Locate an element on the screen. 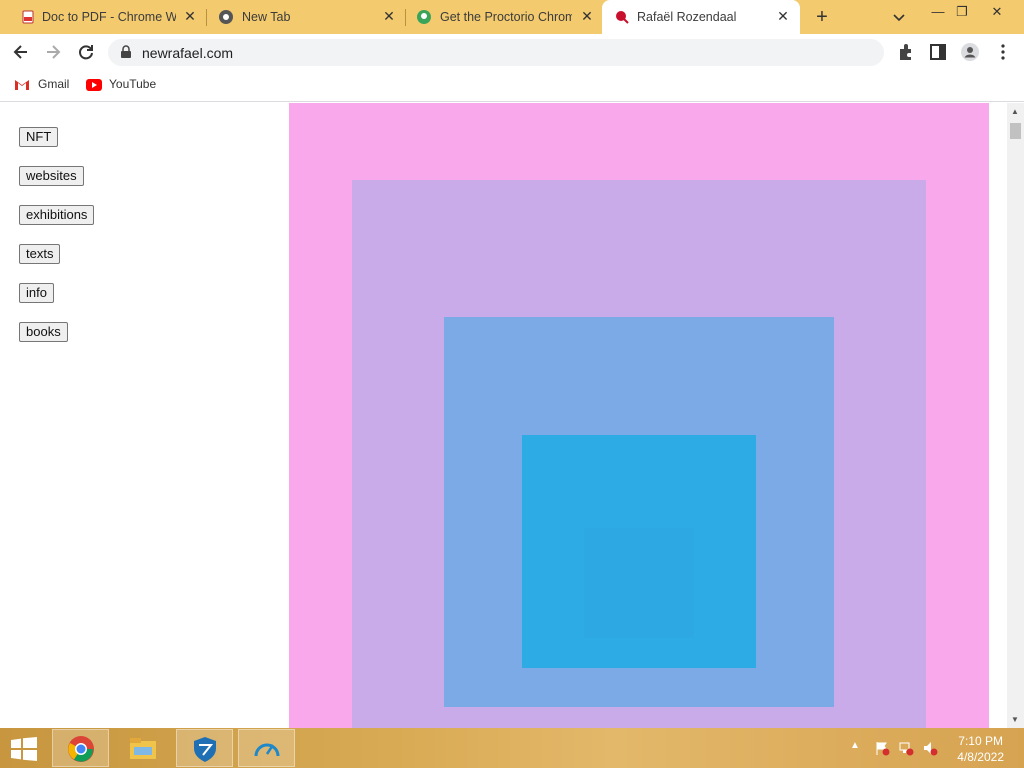 This screenshot has height=768, width=1024. bookmarks-bar: Gmail YouTube is located at coordinates (512, 86).